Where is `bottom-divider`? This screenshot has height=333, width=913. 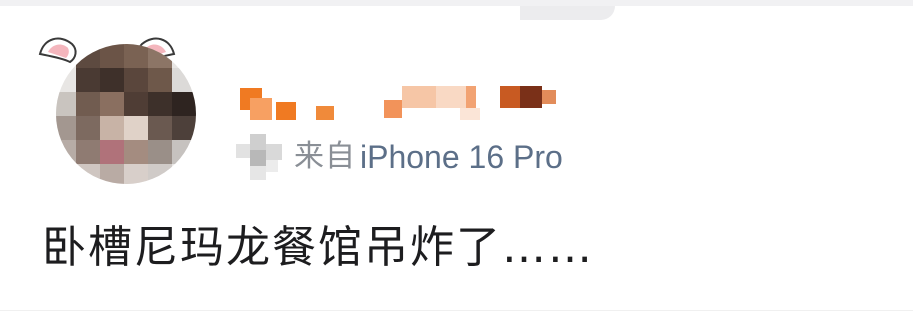
bottom-divider is located at coordinates (456, 310).